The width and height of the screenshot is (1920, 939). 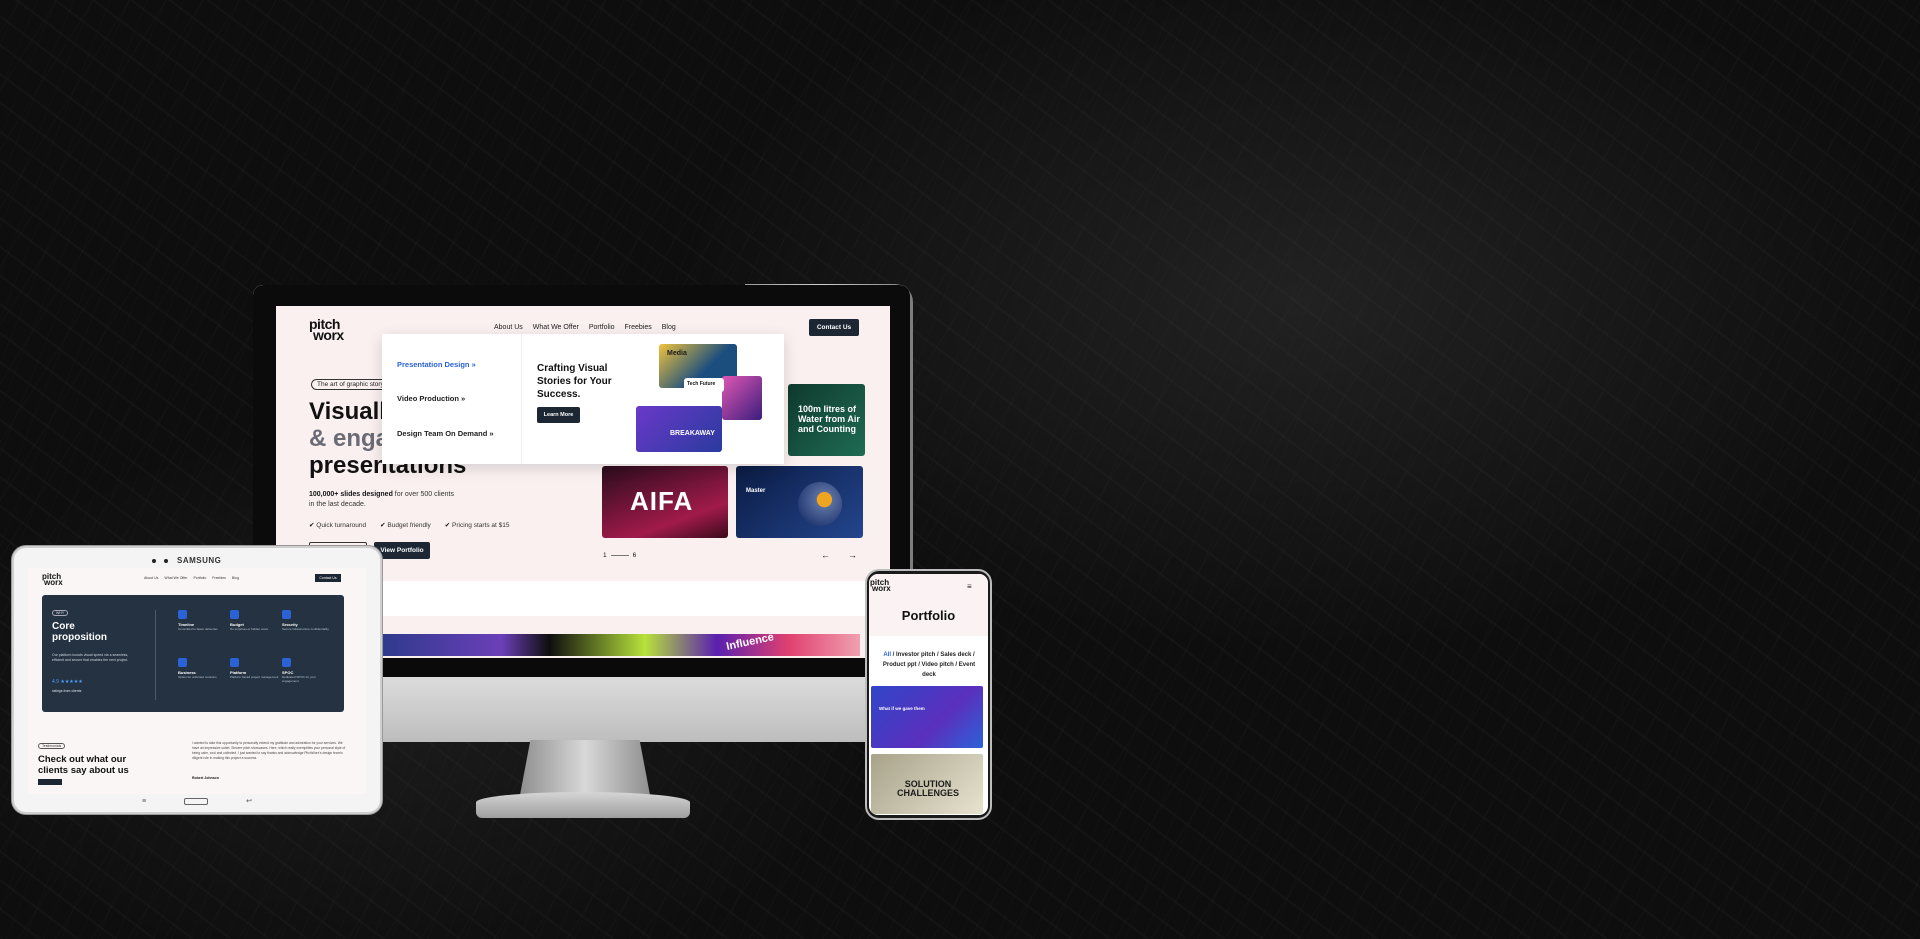 I want to click on recent-apps-icon: ≡, so click(x=144, y=801).